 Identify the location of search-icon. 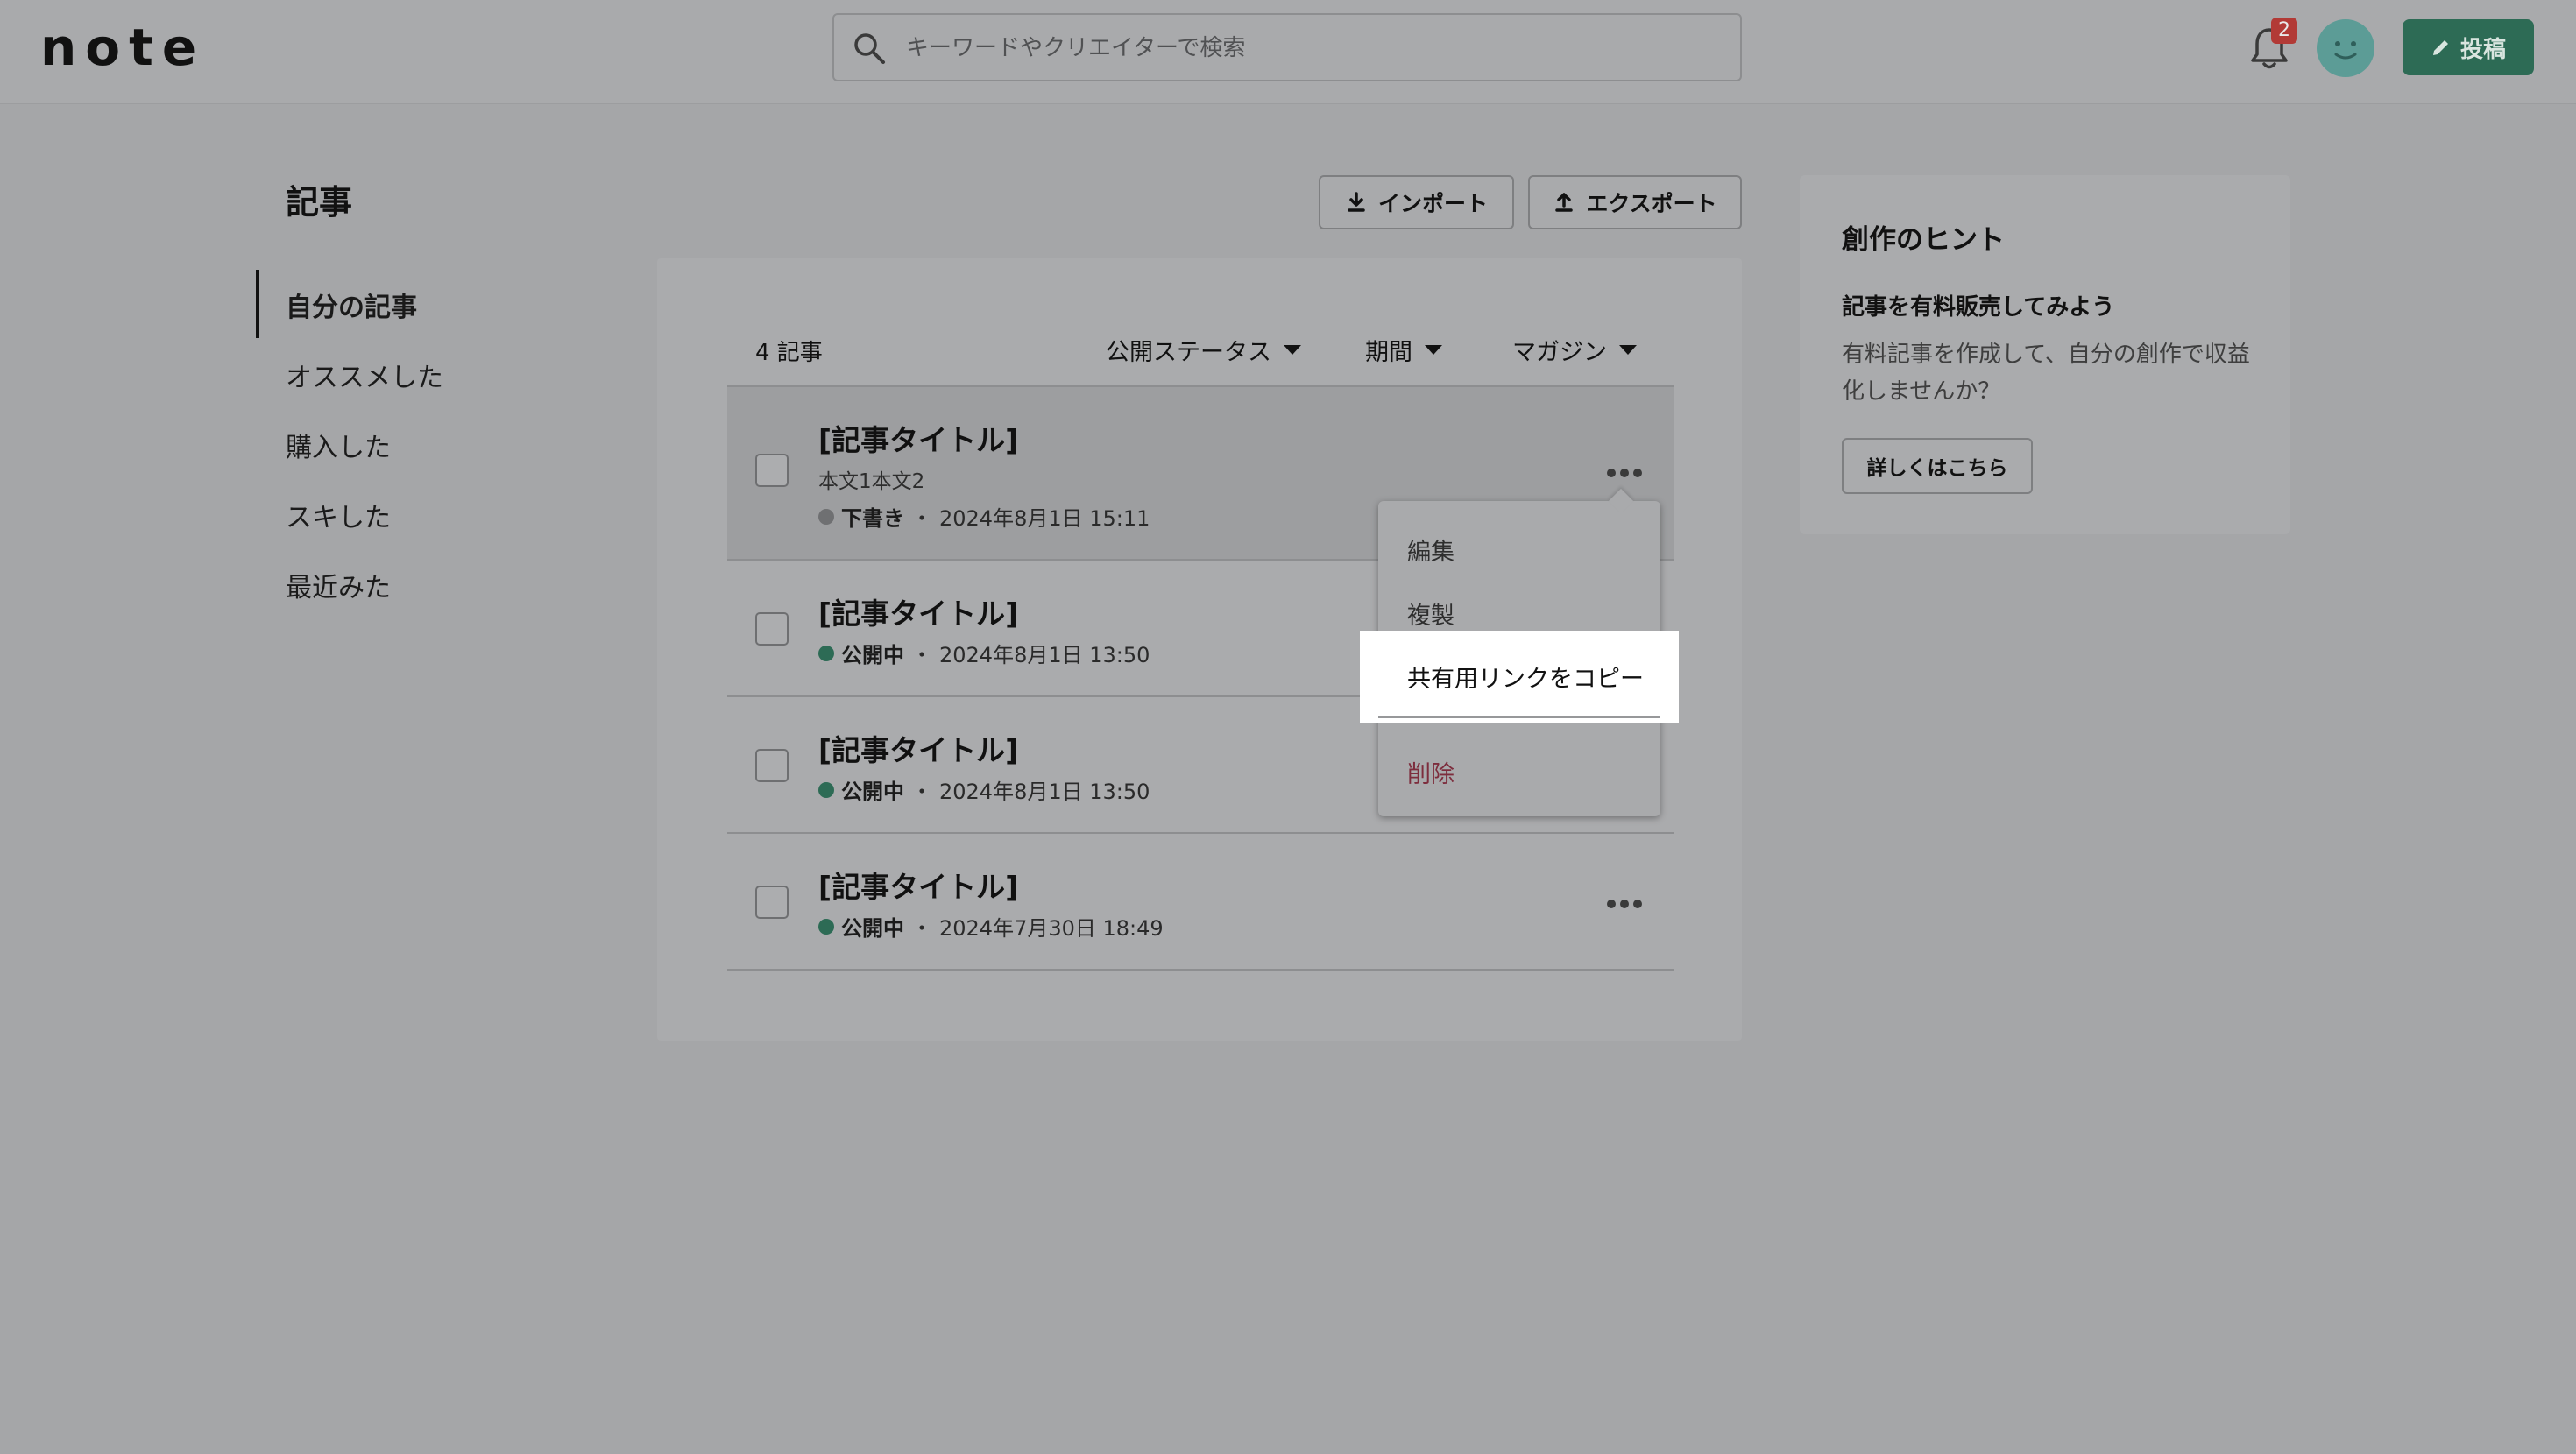
(869, 48).